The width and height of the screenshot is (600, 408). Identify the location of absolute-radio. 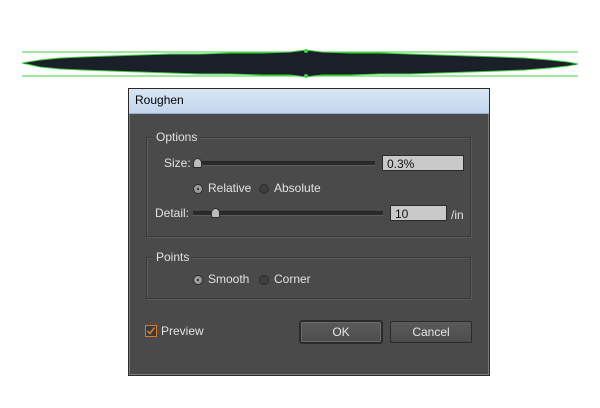
(264, 189).